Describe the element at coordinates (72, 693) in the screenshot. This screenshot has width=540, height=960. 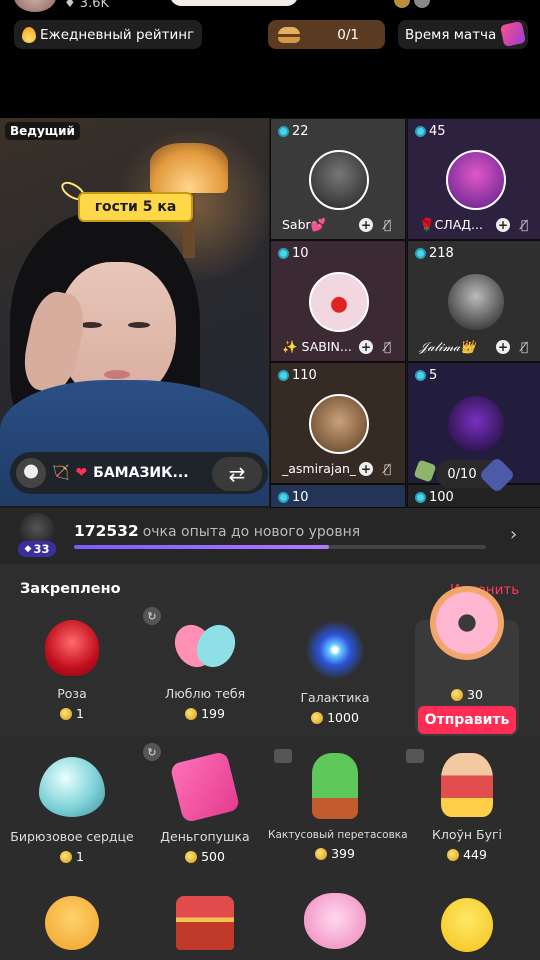
I see `gift-name: Роза` at that location.